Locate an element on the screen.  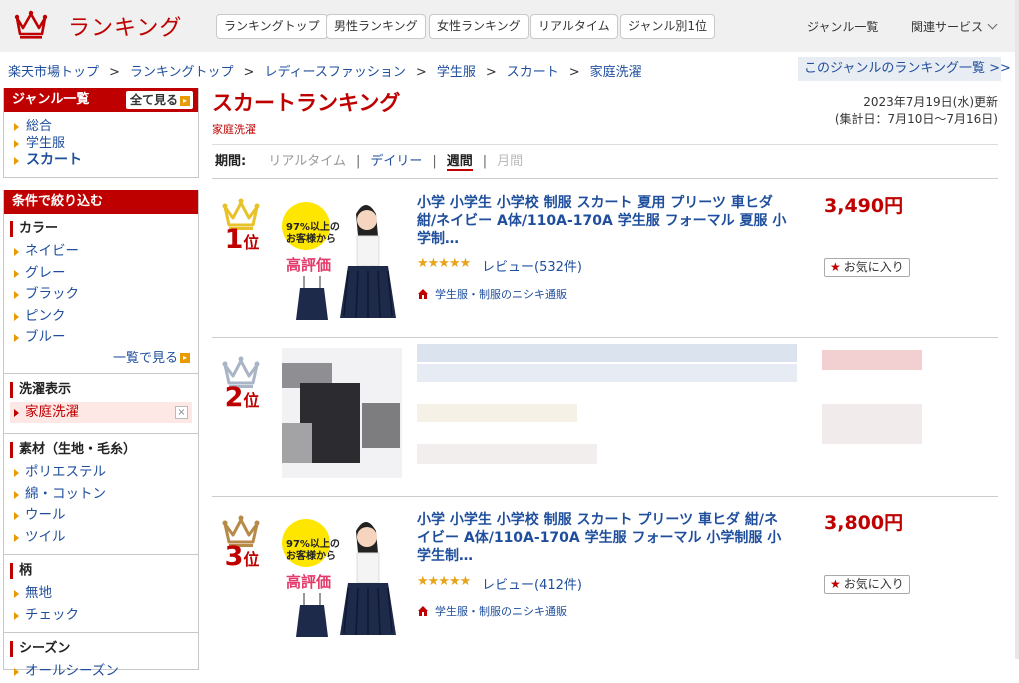
scrollbar is located at coordinates (1017, 329).